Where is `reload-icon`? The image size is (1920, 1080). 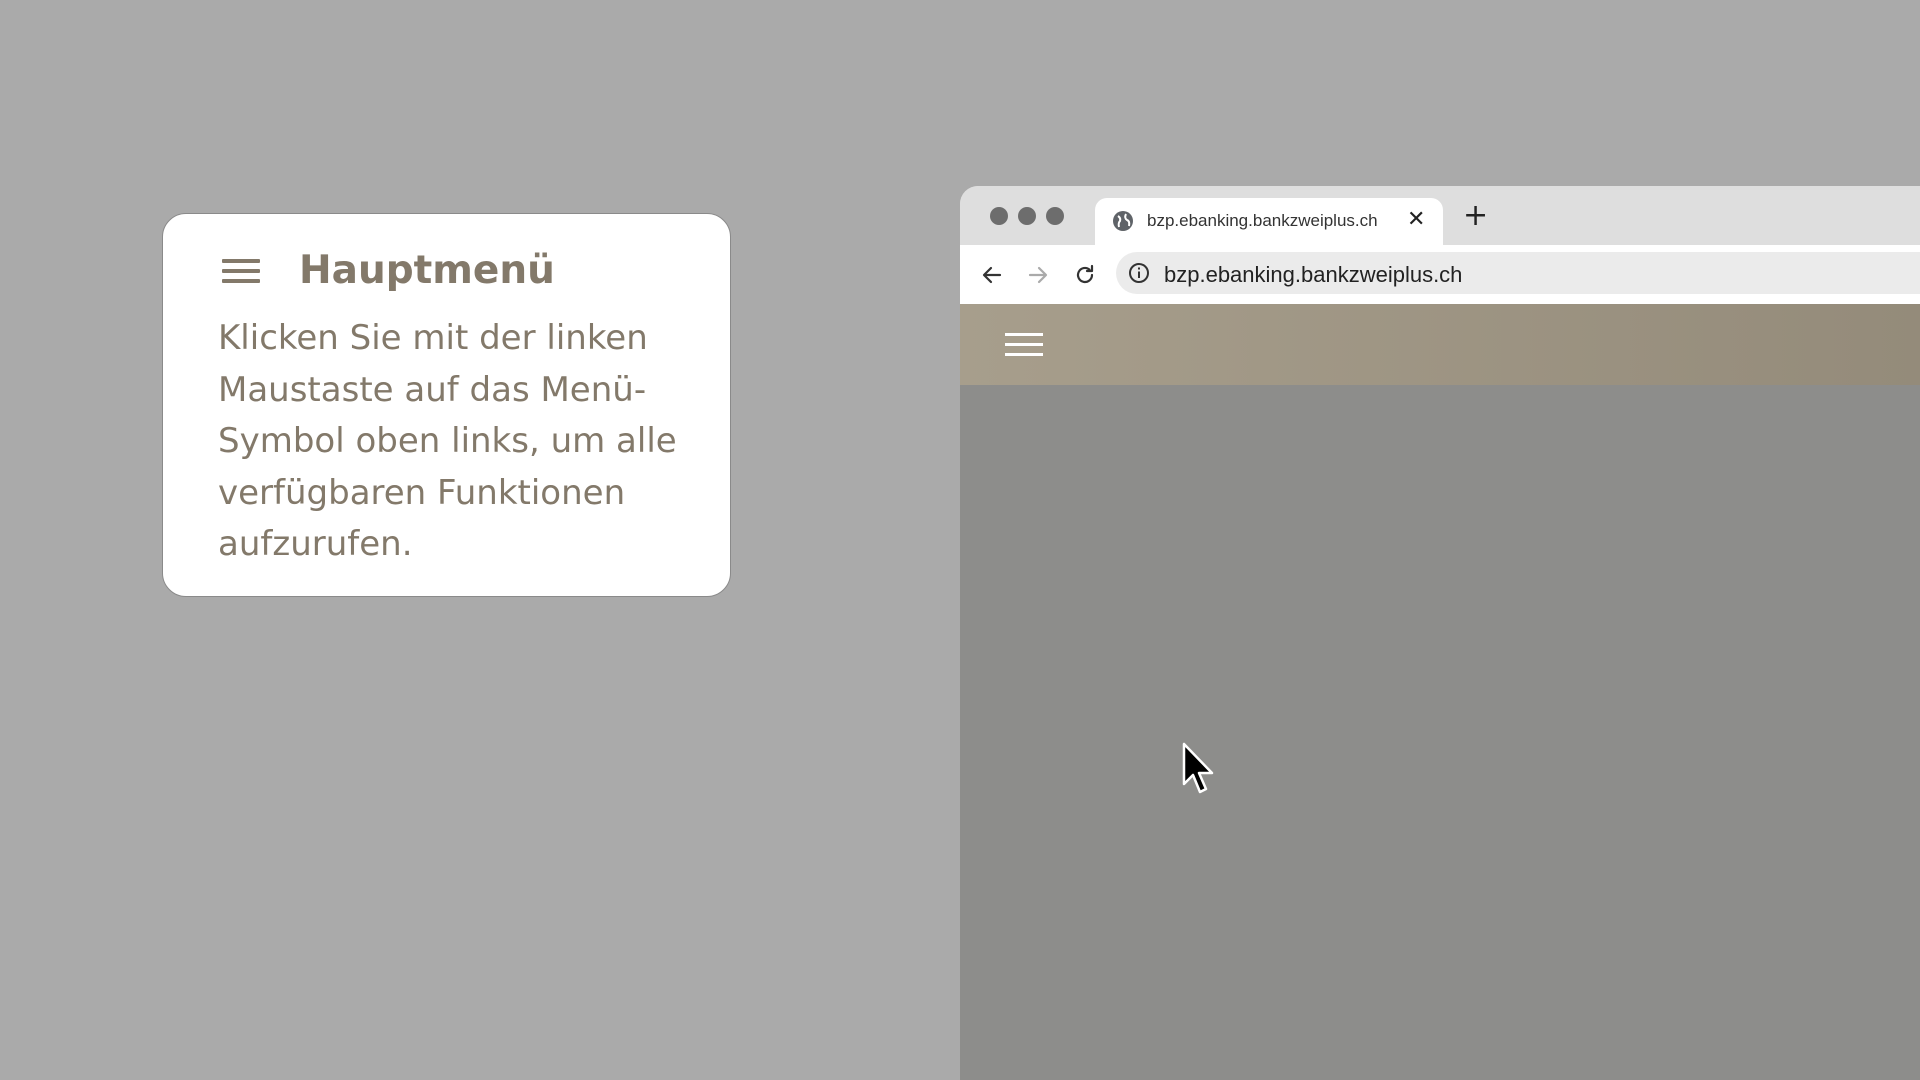
reload-icon is located at coordinates (1085, 275).